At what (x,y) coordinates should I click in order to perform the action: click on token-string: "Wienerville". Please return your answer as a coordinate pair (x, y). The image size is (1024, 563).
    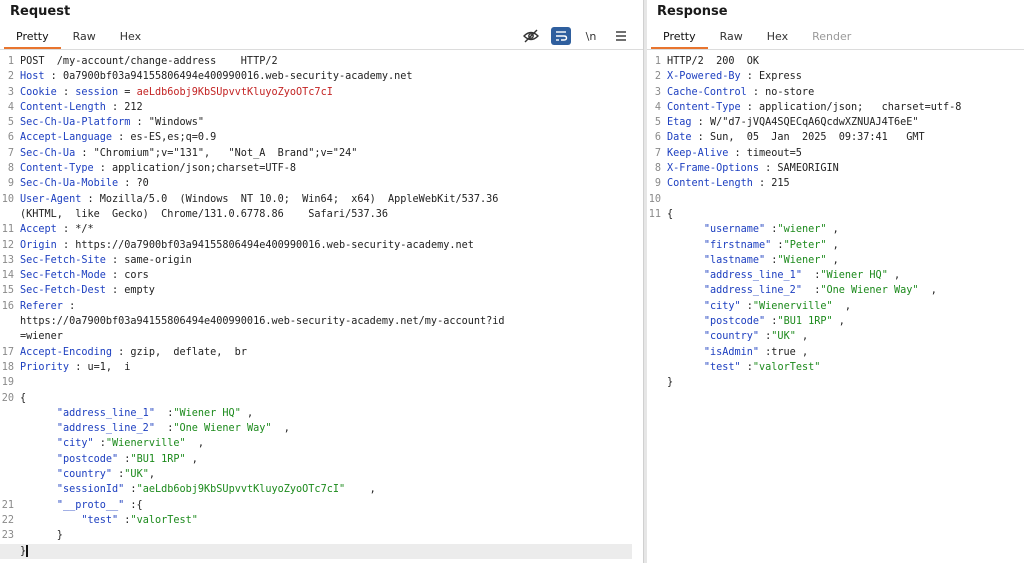
    Looking at the image, I should click on (792, 306).